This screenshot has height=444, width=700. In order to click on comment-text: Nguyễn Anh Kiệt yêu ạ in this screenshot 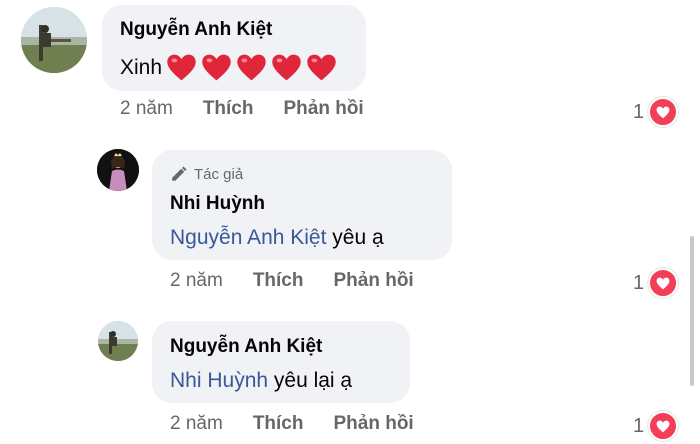, I will do `click(277, 238)`.